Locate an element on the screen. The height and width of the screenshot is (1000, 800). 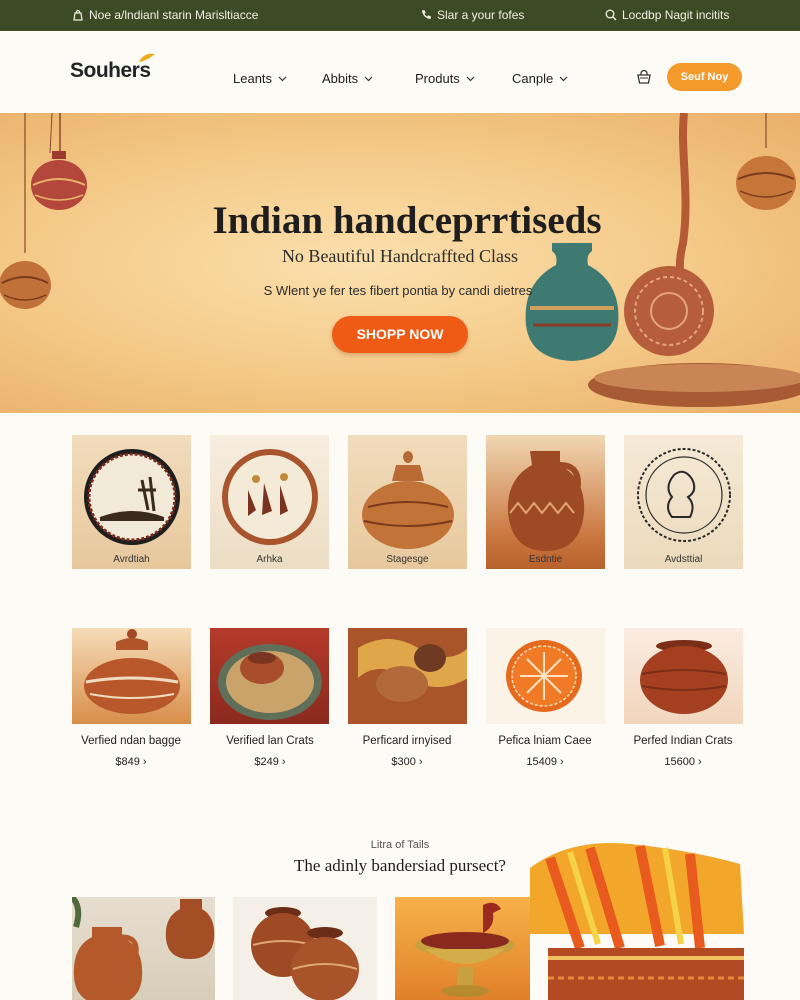
twin-pots-image is located at coordinates (305, 953).